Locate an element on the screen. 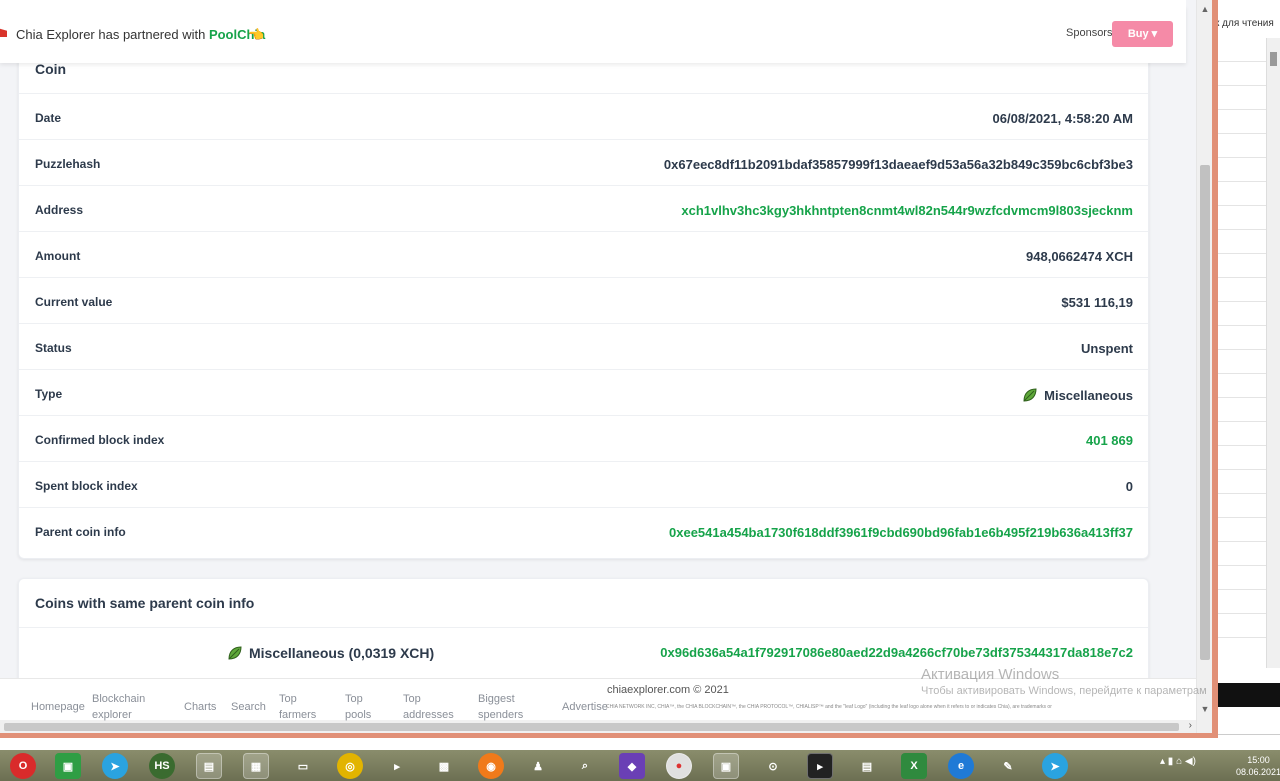 The image size is (1280, 781). row-confirmed-block: Confirmed block index 401 869 is located at coordinates (583, 438).